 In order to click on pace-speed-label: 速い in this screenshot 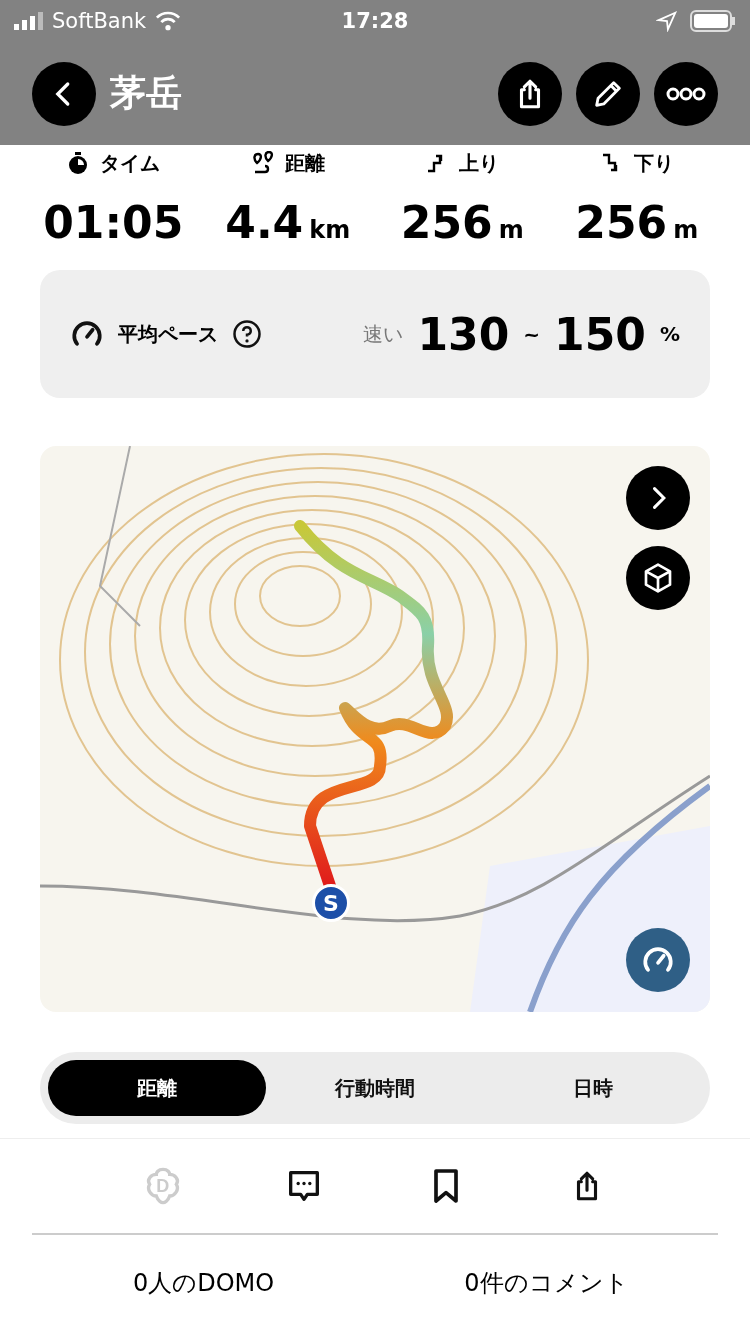, I will do `click(383, 334)`.